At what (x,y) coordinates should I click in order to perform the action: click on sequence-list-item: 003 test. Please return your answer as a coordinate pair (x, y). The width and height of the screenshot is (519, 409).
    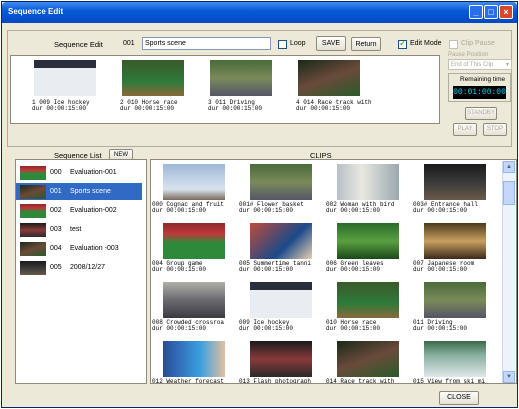
    Looking at the image, I should click on (79, 229).